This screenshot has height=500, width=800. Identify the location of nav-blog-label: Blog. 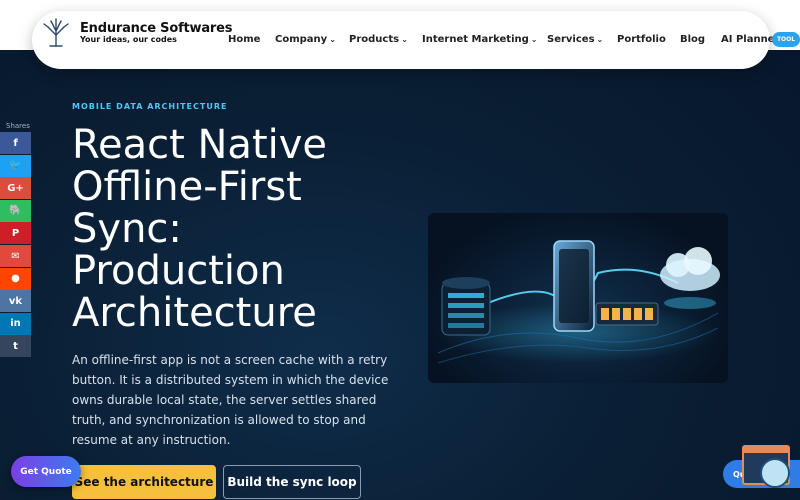
(693, 39).